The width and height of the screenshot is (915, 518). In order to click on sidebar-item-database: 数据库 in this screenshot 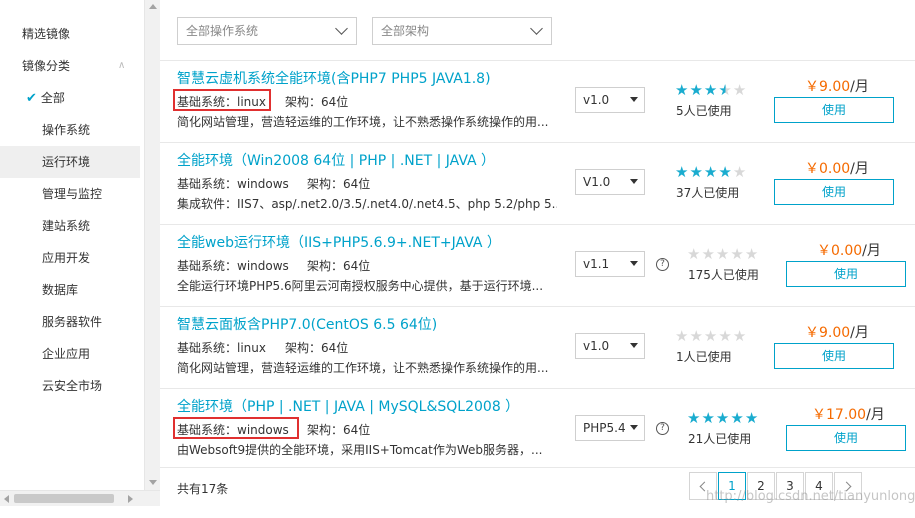, I will do `click(70, 290)`.